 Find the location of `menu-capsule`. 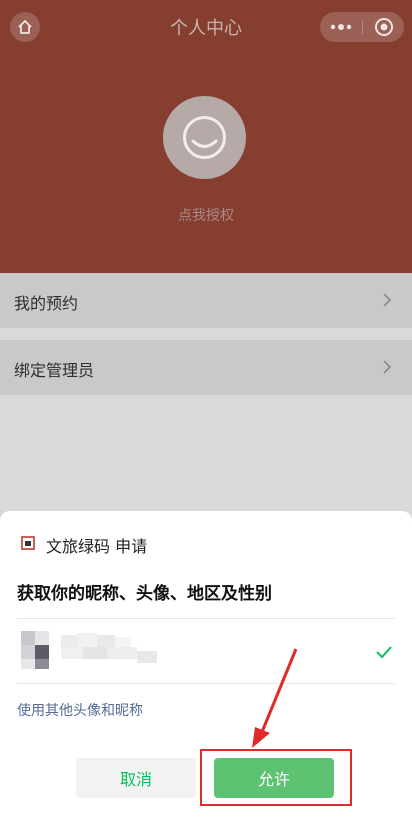

menu-capsule is located at coordinates (362, 27).